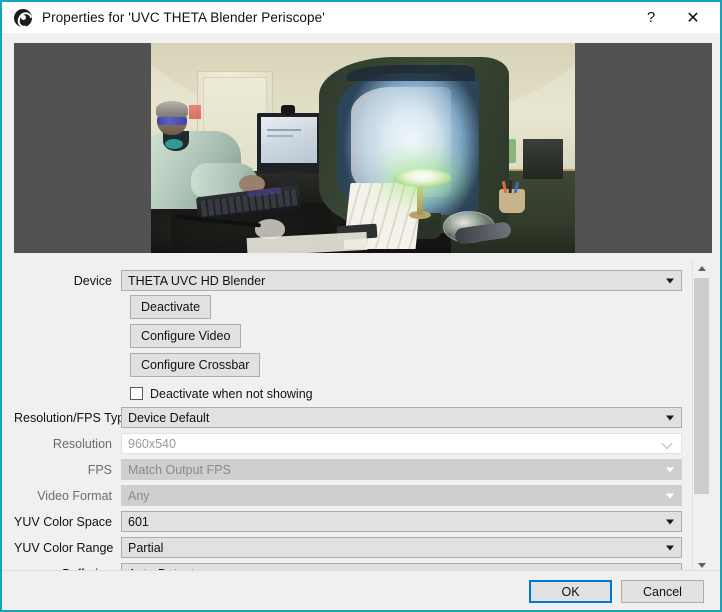 Image resolution: width=722 pixels, height=612 pixels. Describe the element at coordinates (401, 521) in the screenshot. I see `yuv-color-space-select: 601` at that location.